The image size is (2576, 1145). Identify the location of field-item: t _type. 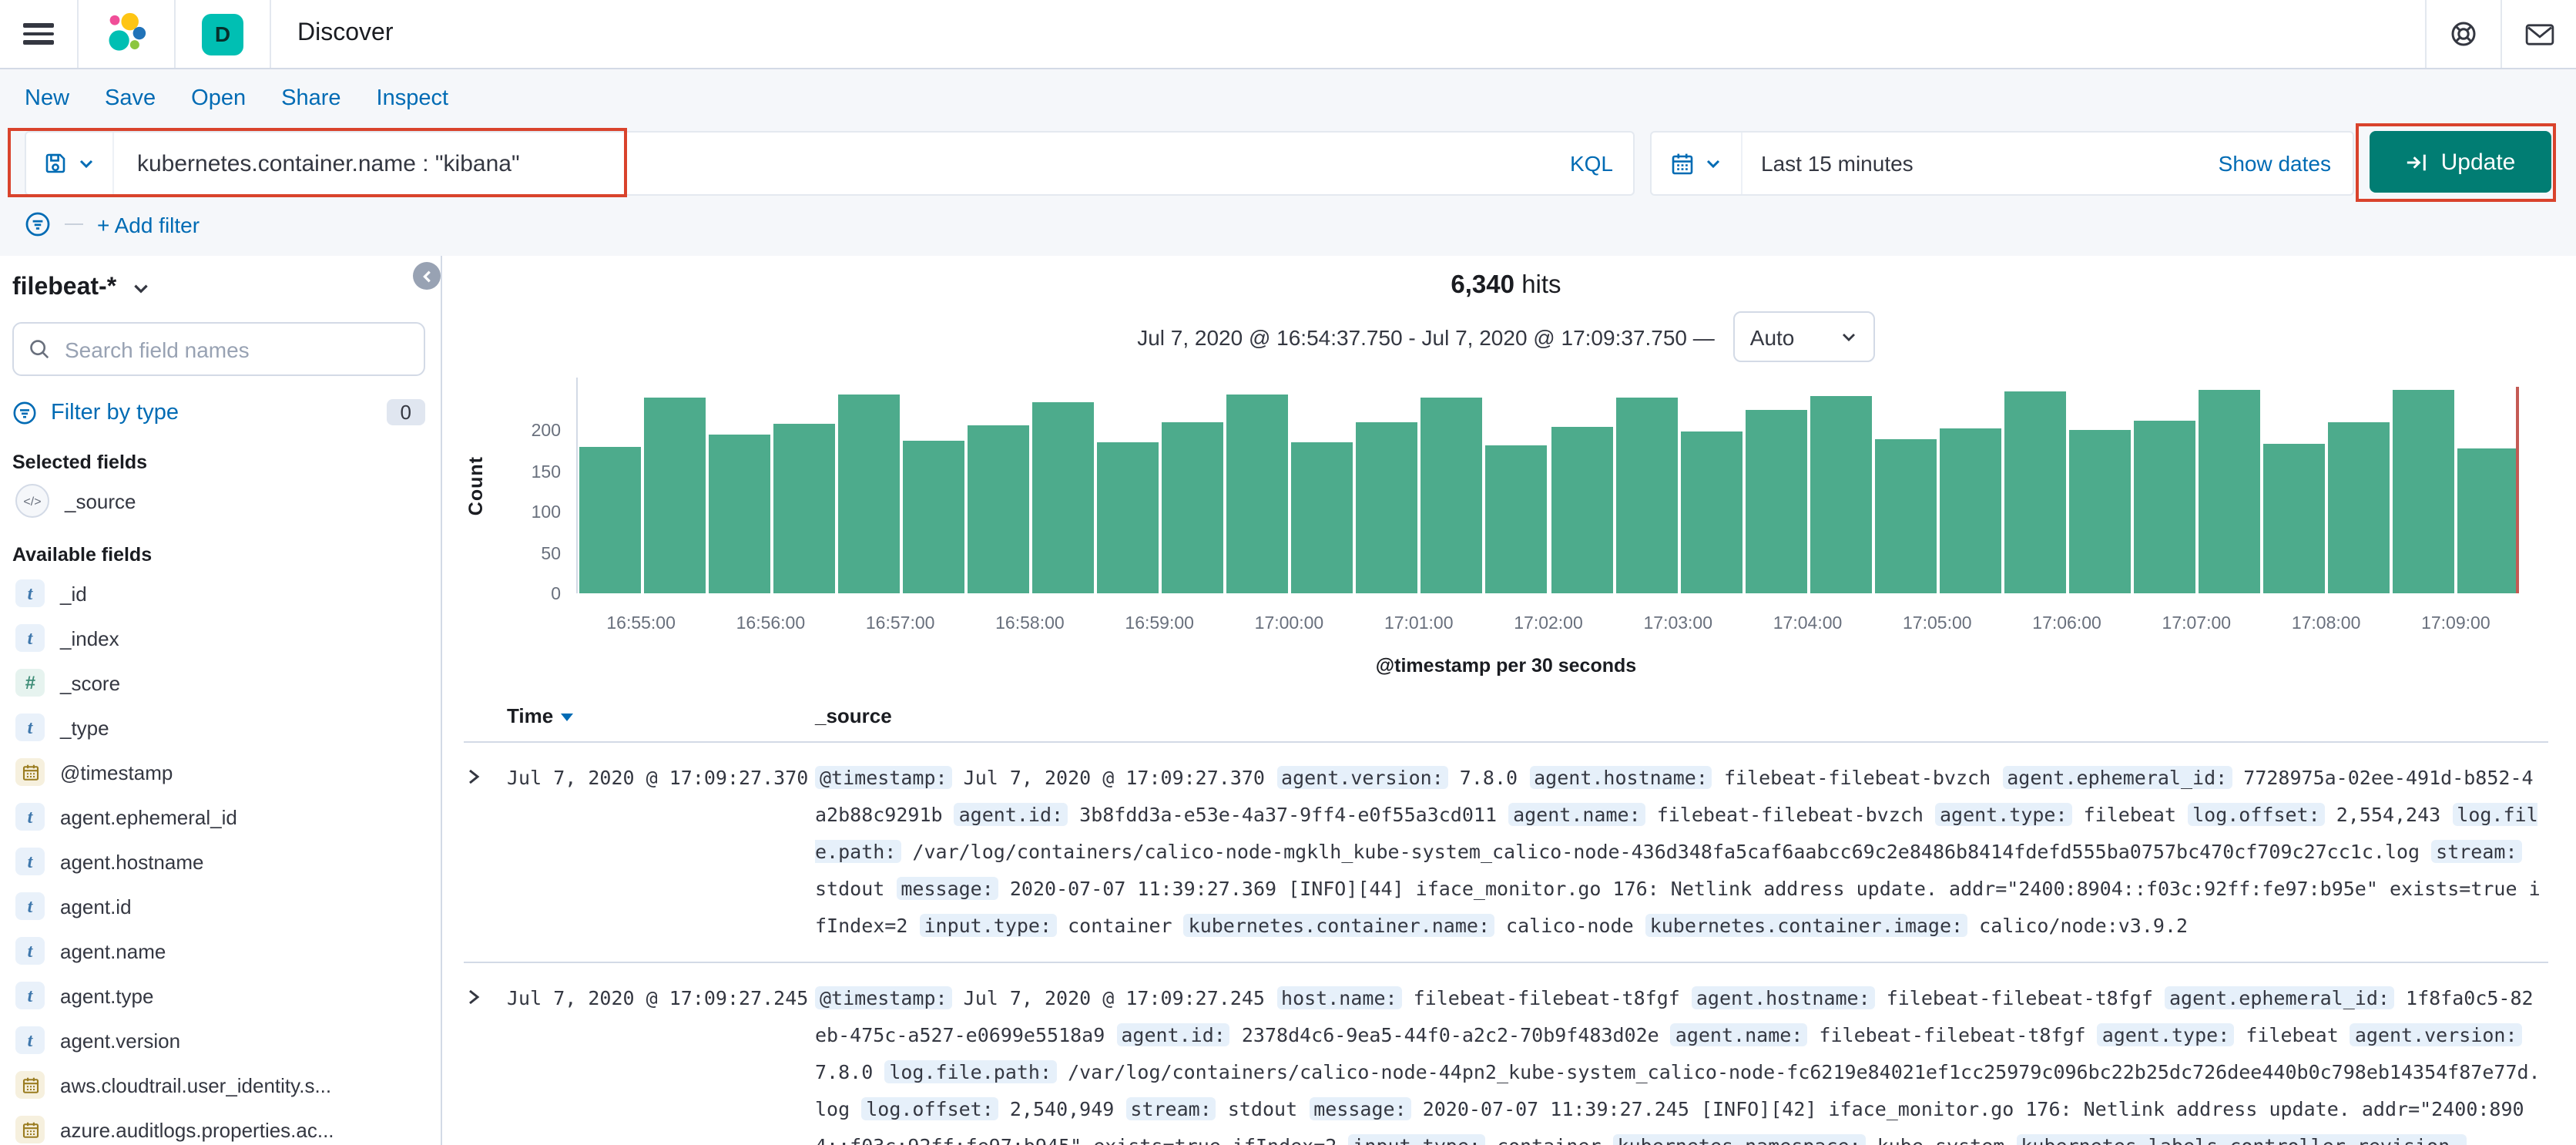
(218, 727).